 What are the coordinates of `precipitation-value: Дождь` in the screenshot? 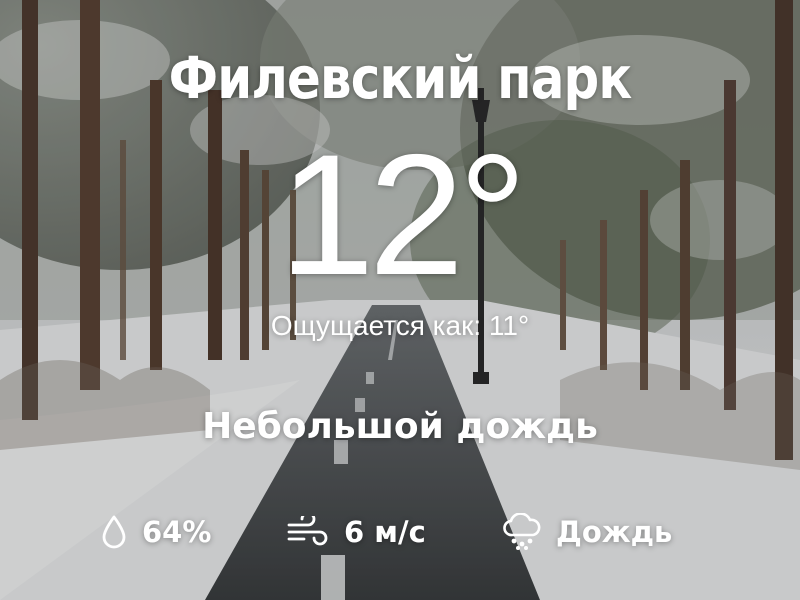 It's located at (614, 532).